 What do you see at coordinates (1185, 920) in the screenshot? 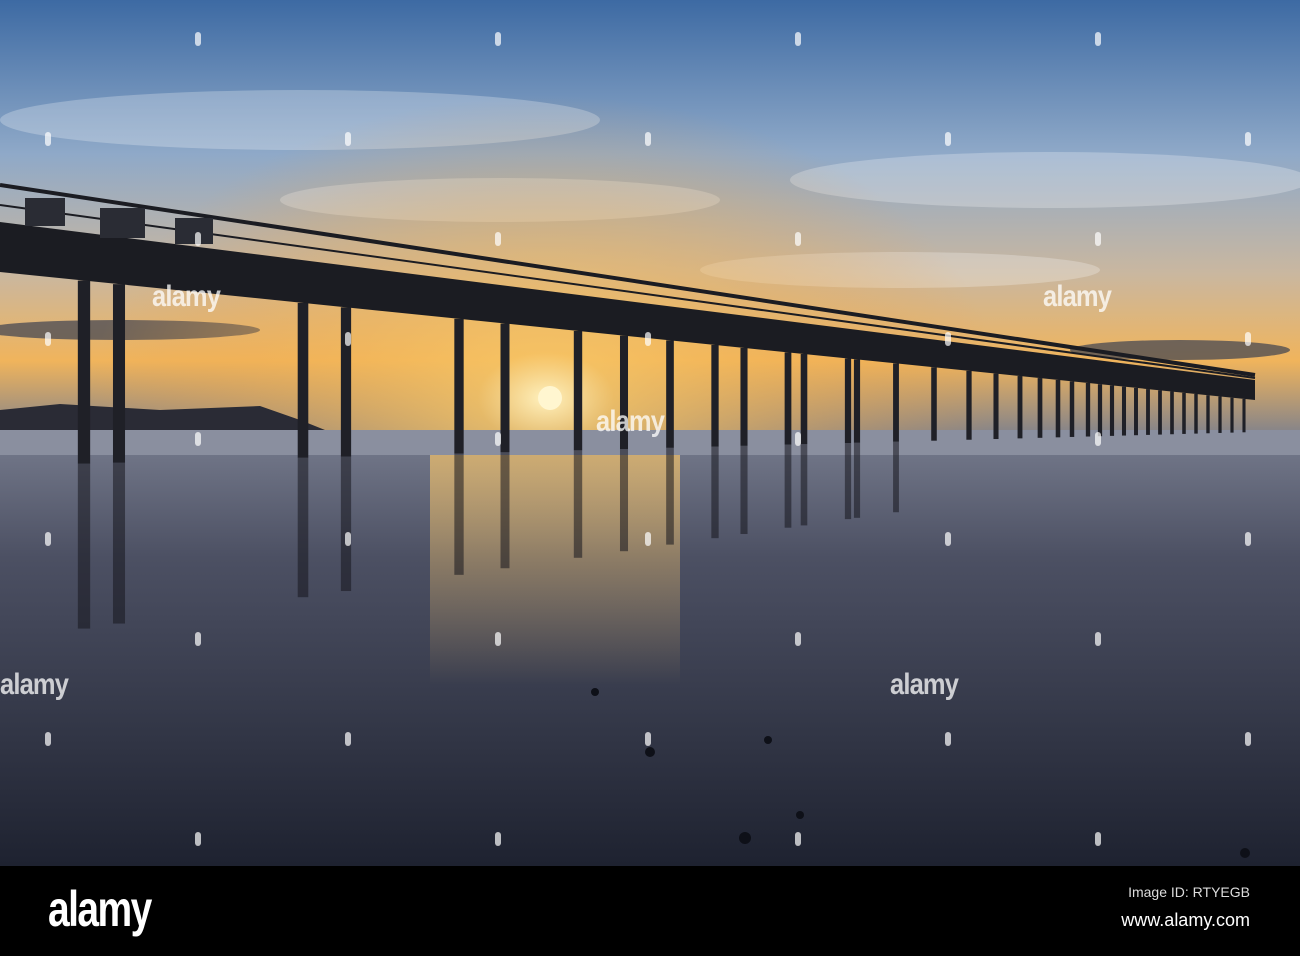
I see `website-link: www.alamy.com` at bounding box center [1185, 920].